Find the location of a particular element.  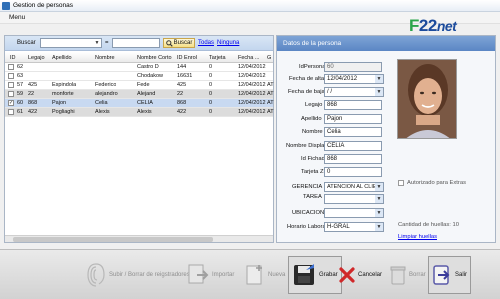

menu-item-menu: Menu is located at coordinates (17, 17).